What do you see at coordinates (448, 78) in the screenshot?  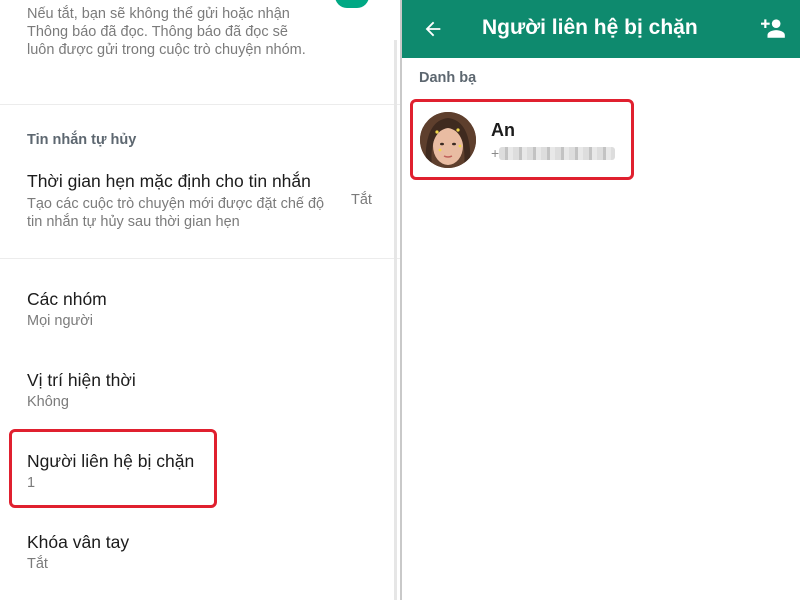 I see `section-header-contacts: Danh bạ` at bounding box center [448, 78].